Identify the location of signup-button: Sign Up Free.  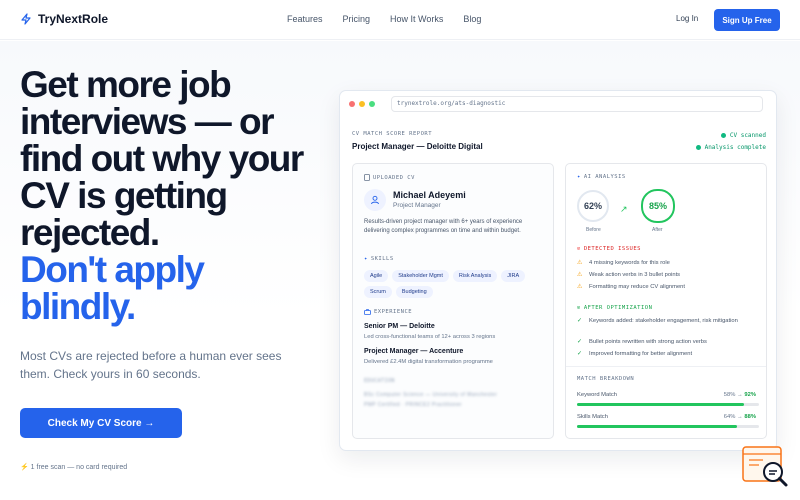
(747, 20).